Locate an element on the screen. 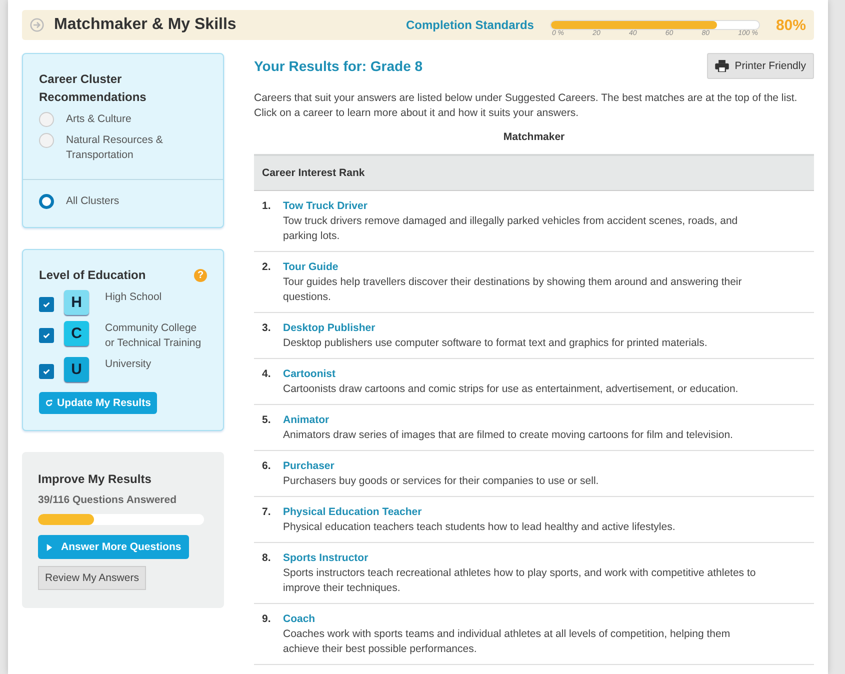 The image size is (845, 674). option-label: All Clusters is located at coordinates (93, 201).